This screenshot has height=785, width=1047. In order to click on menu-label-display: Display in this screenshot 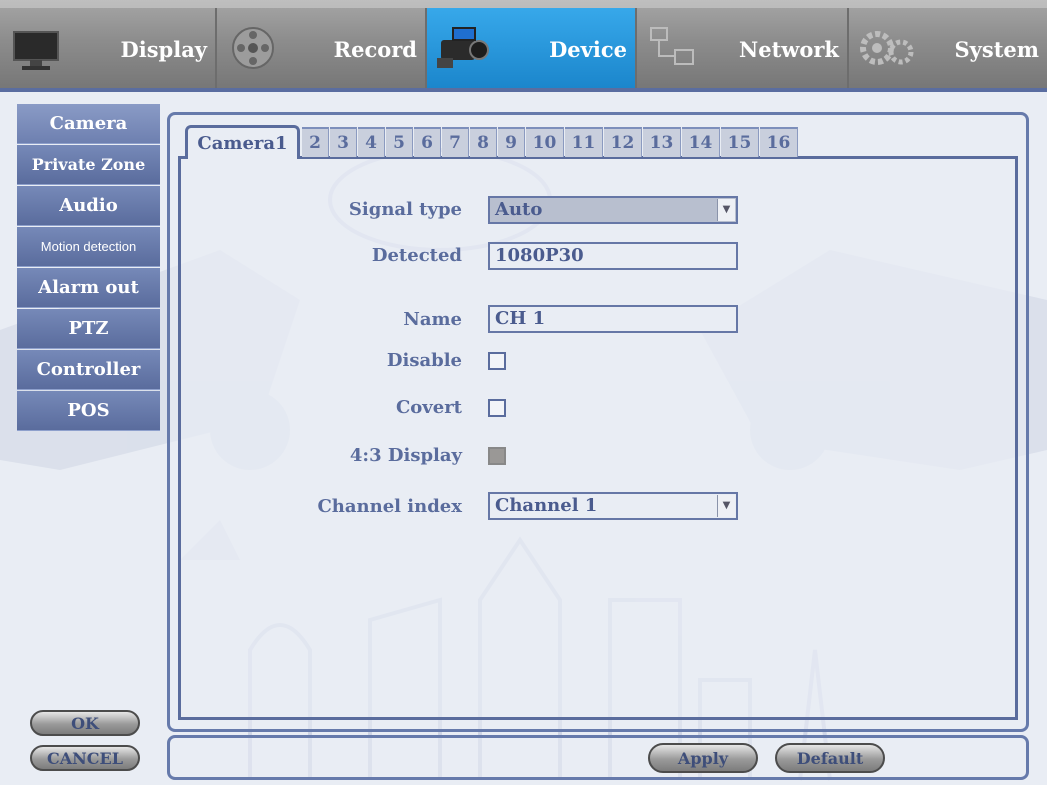, I will do `click(163, 49)`.